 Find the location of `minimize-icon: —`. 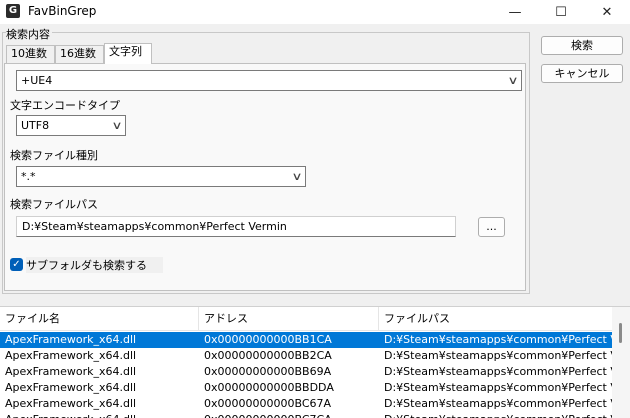

minimize-icon: — is located at coordinates (515, 12).